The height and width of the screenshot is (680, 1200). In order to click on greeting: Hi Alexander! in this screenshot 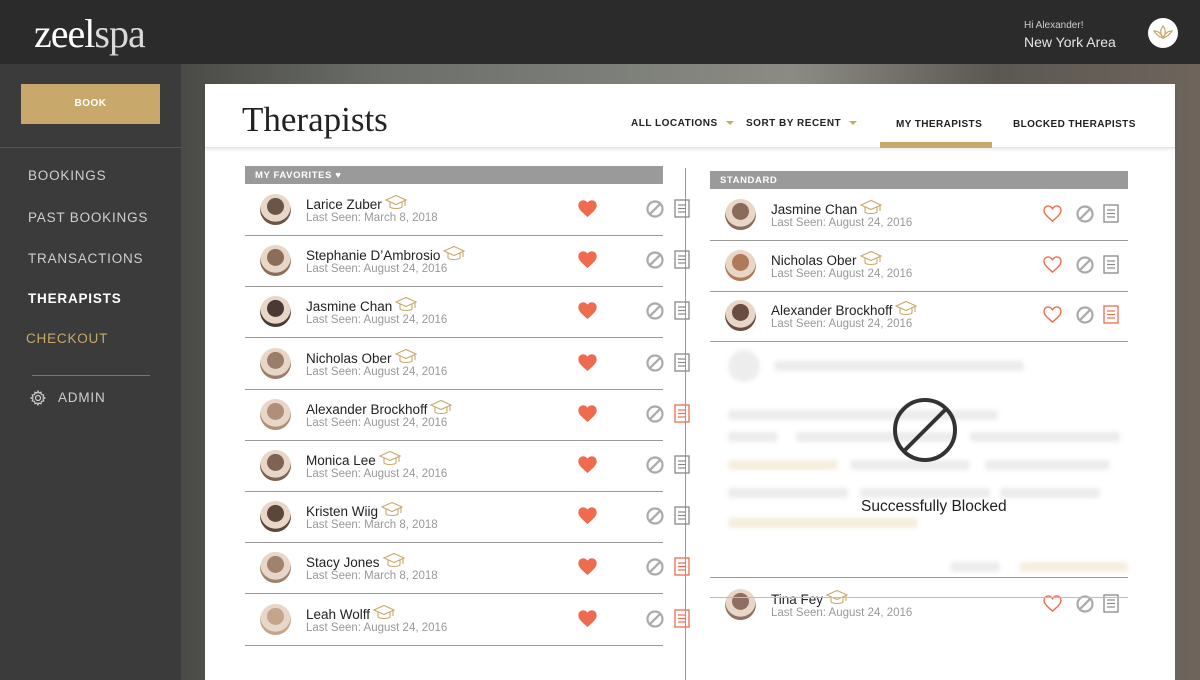, I will do `click(1054, 25)`.